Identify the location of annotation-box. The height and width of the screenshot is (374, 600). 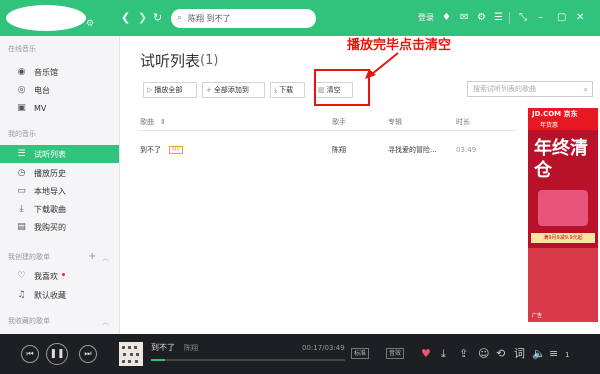
(342, 87).